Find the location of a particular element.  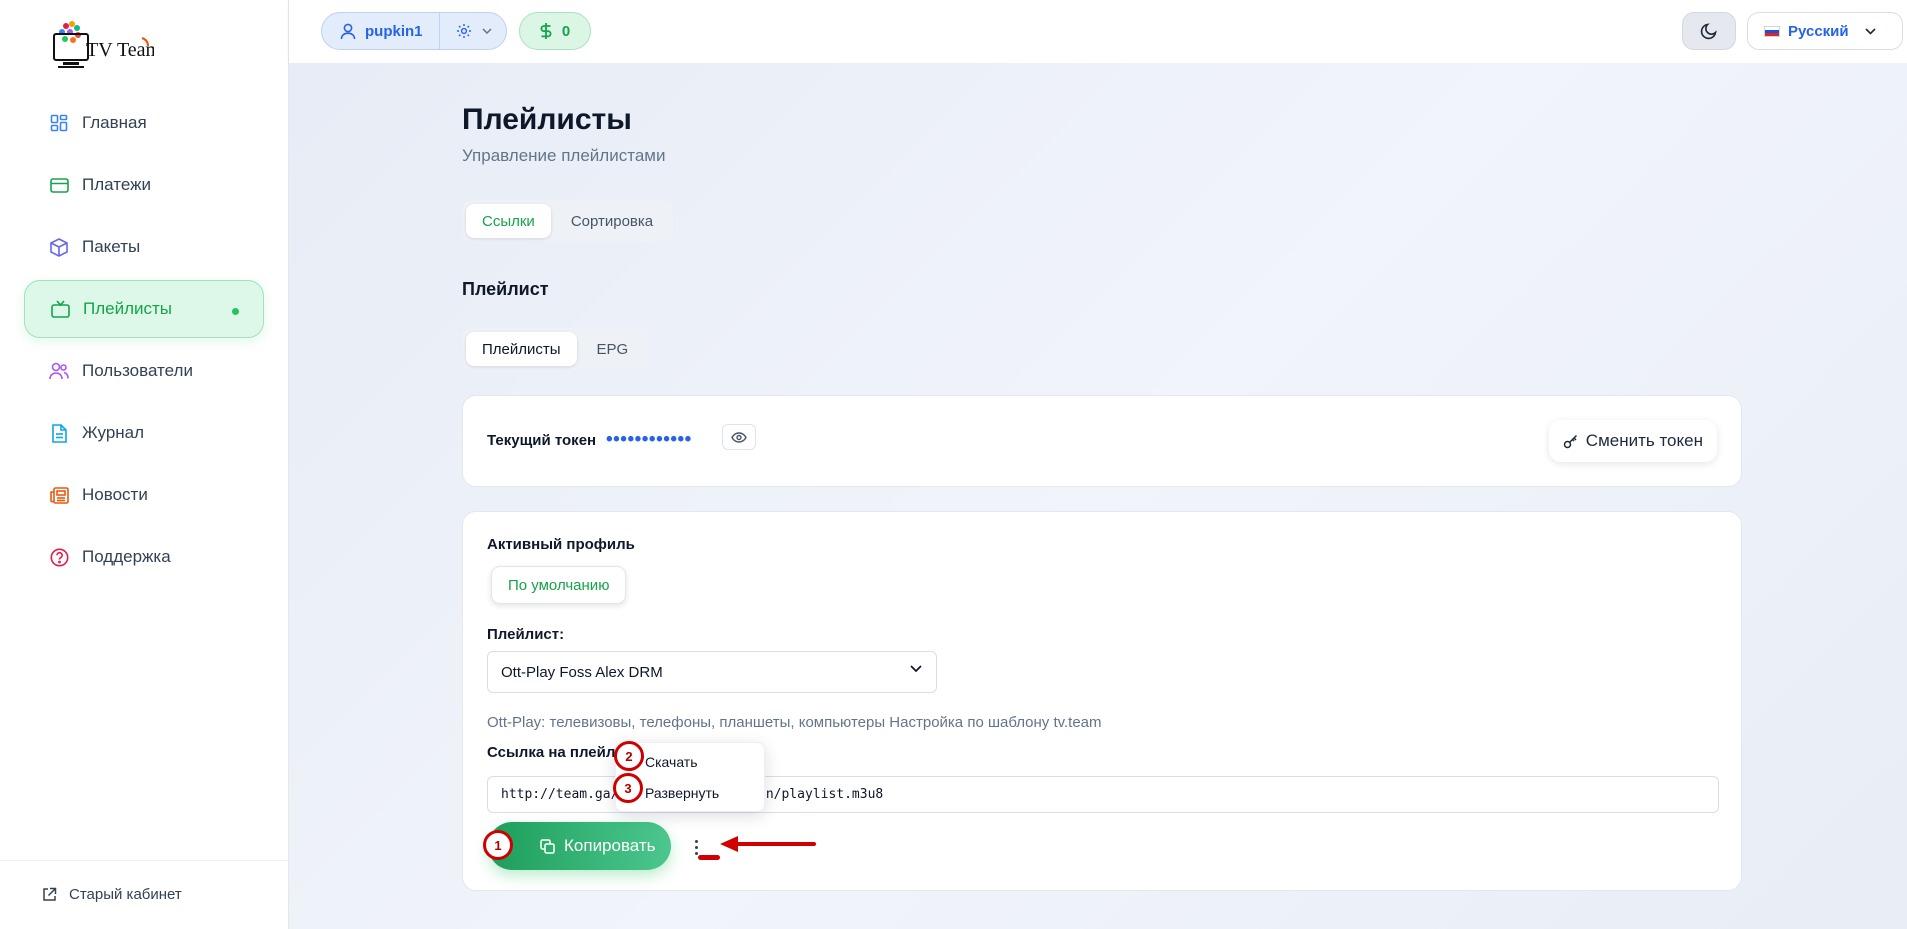

menu-item-expand: Развернуть is located at coordinates (682, 793).